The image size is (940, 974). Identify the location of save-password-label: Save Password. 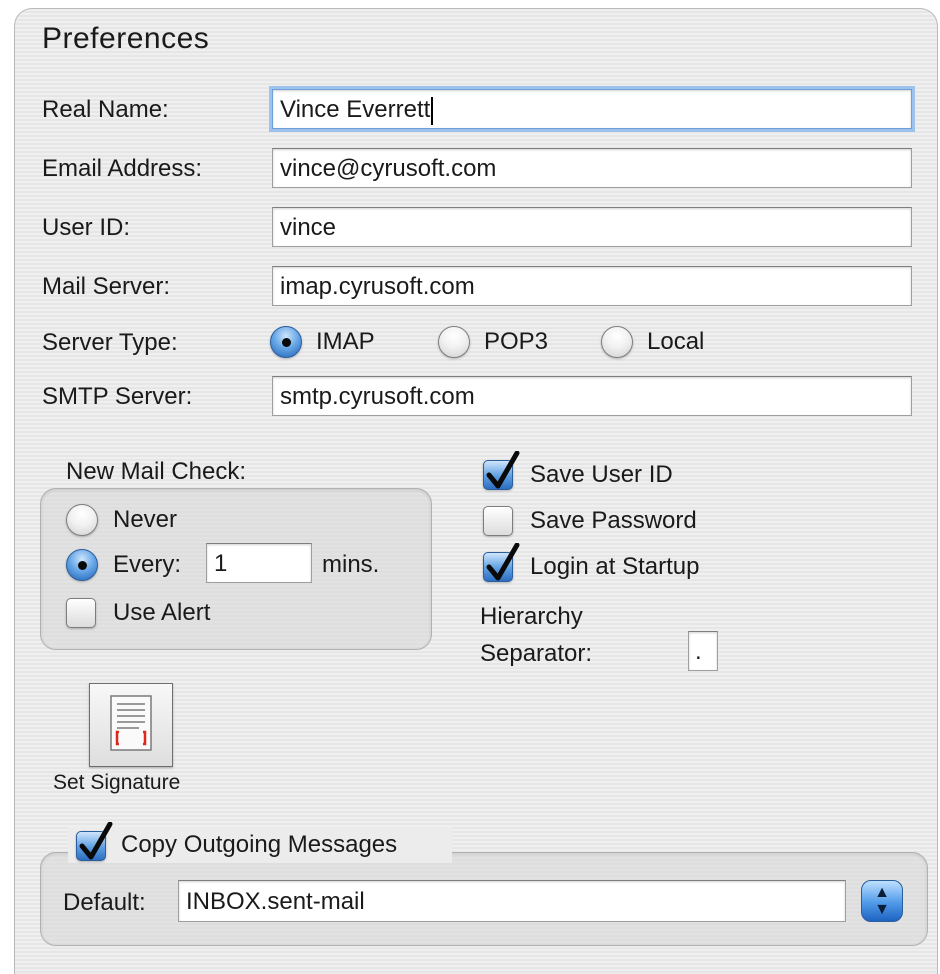
(613, 521).